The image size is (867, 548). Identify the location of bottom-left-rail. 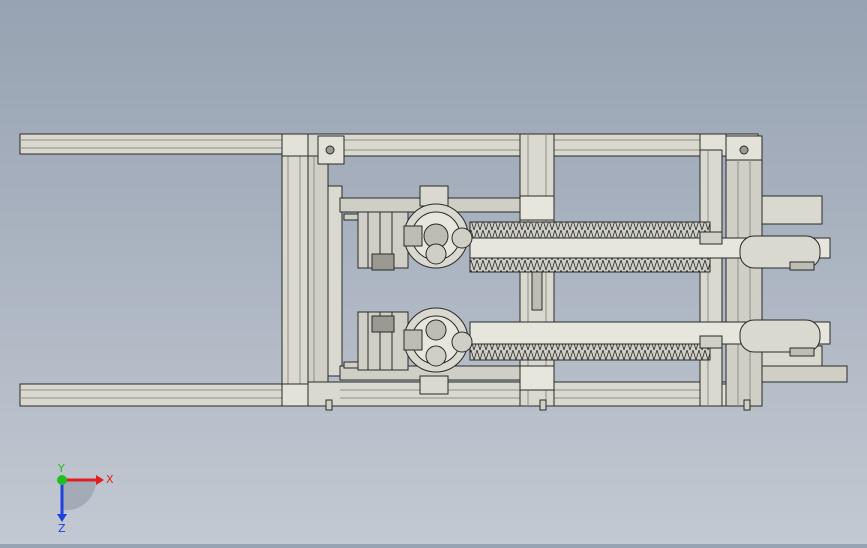
(164, 395).